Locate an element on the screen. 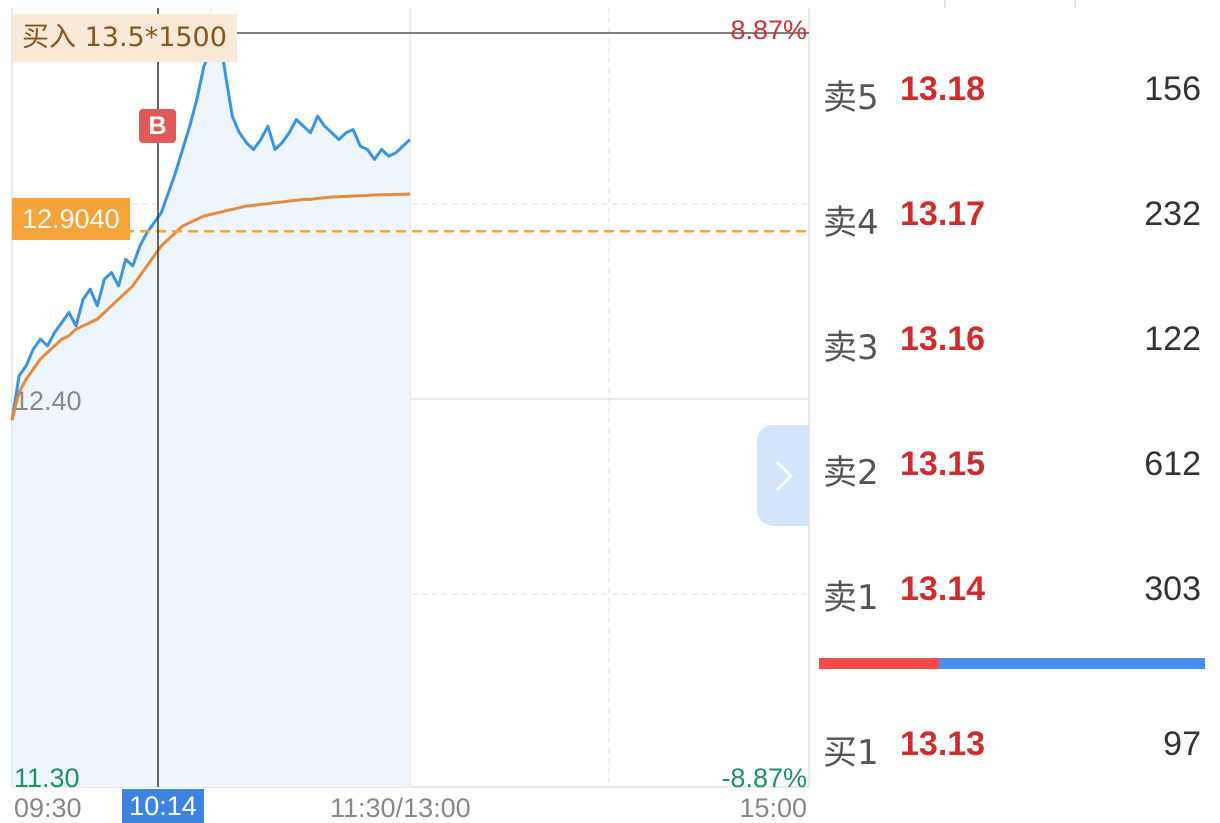 The width and height of the screenshot is (1220, 823). low-price-label: 11.30 is located at coordinates (47, 778).